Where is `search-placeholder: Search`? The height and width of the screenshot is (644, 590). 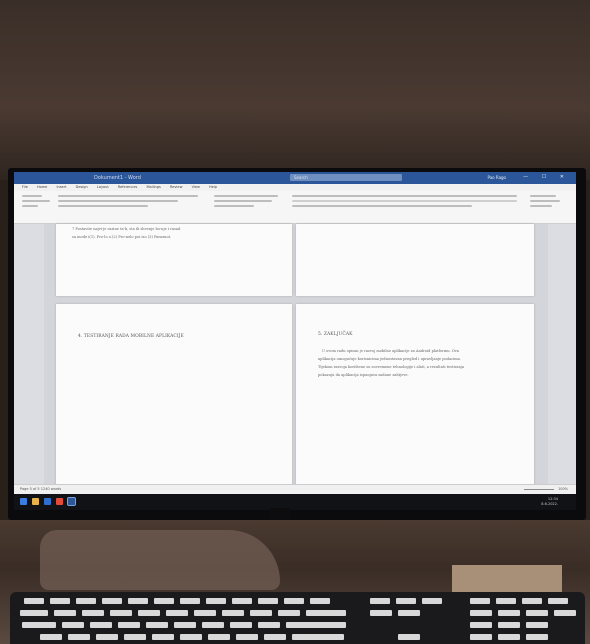 search-placeholder: Search is located at coordinates (301, 177).